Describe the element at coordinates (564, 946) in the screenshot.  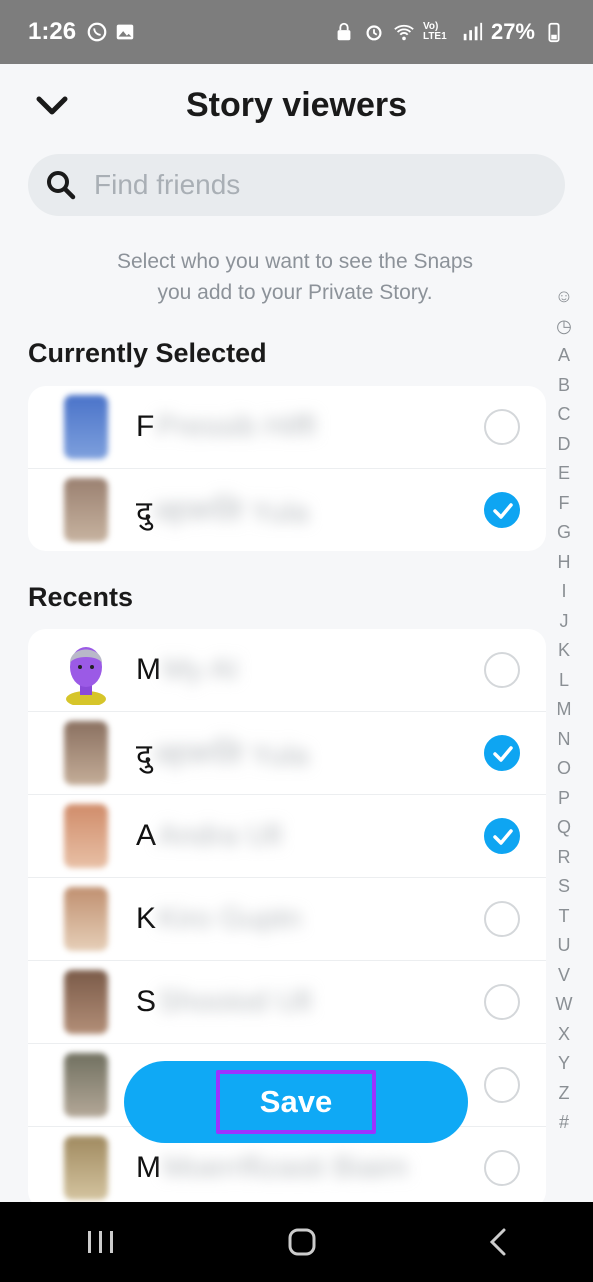
I see `index-letter: U` at that location.